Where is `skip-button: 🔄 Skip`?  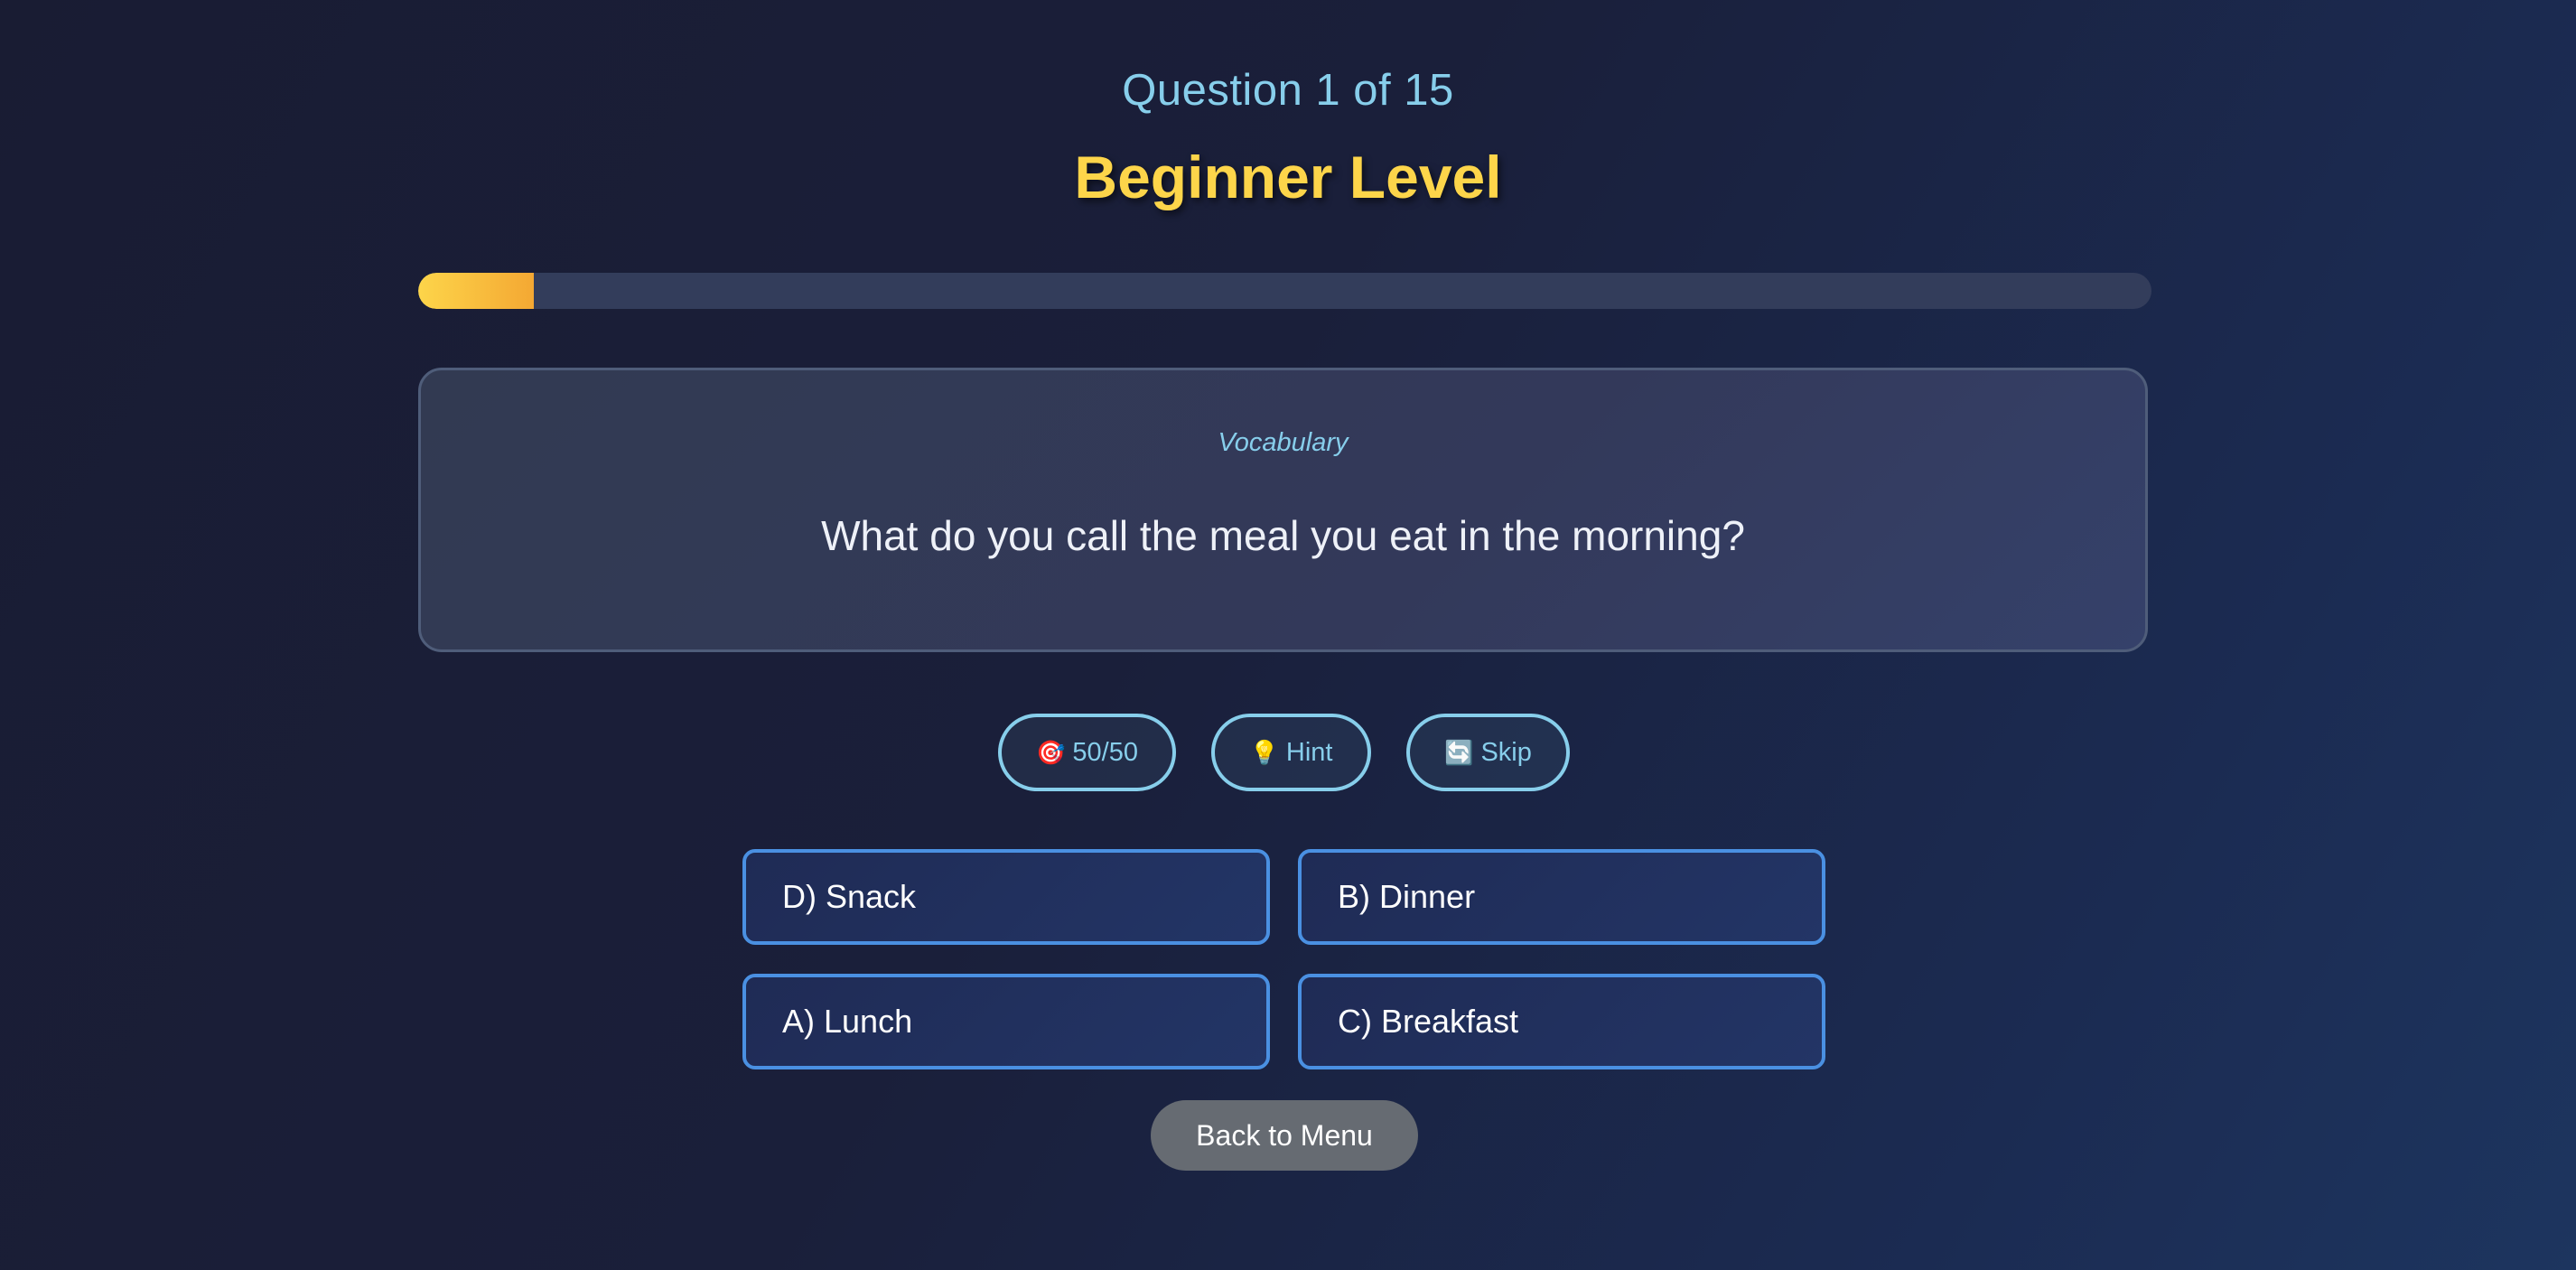
skip-button: 🔄 Skip is located at coordinates (1488, 752).